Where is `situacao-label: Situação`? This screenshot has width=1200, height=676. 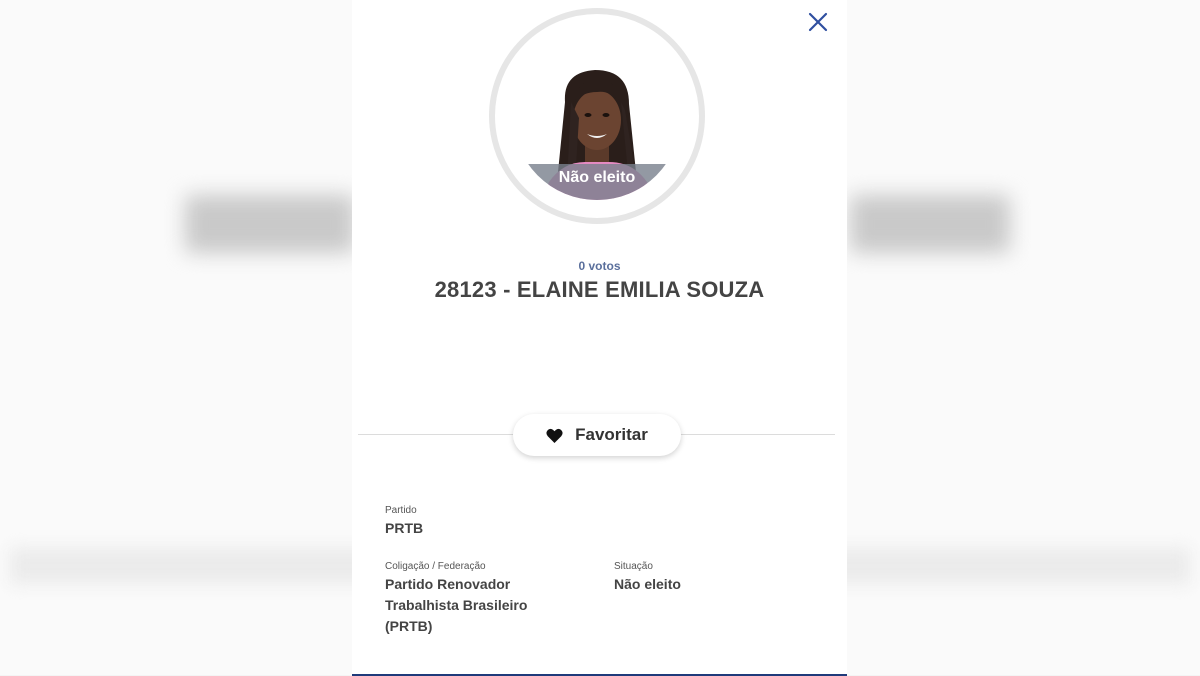 situacao-label: Situação is located at coordinates (633, 566).